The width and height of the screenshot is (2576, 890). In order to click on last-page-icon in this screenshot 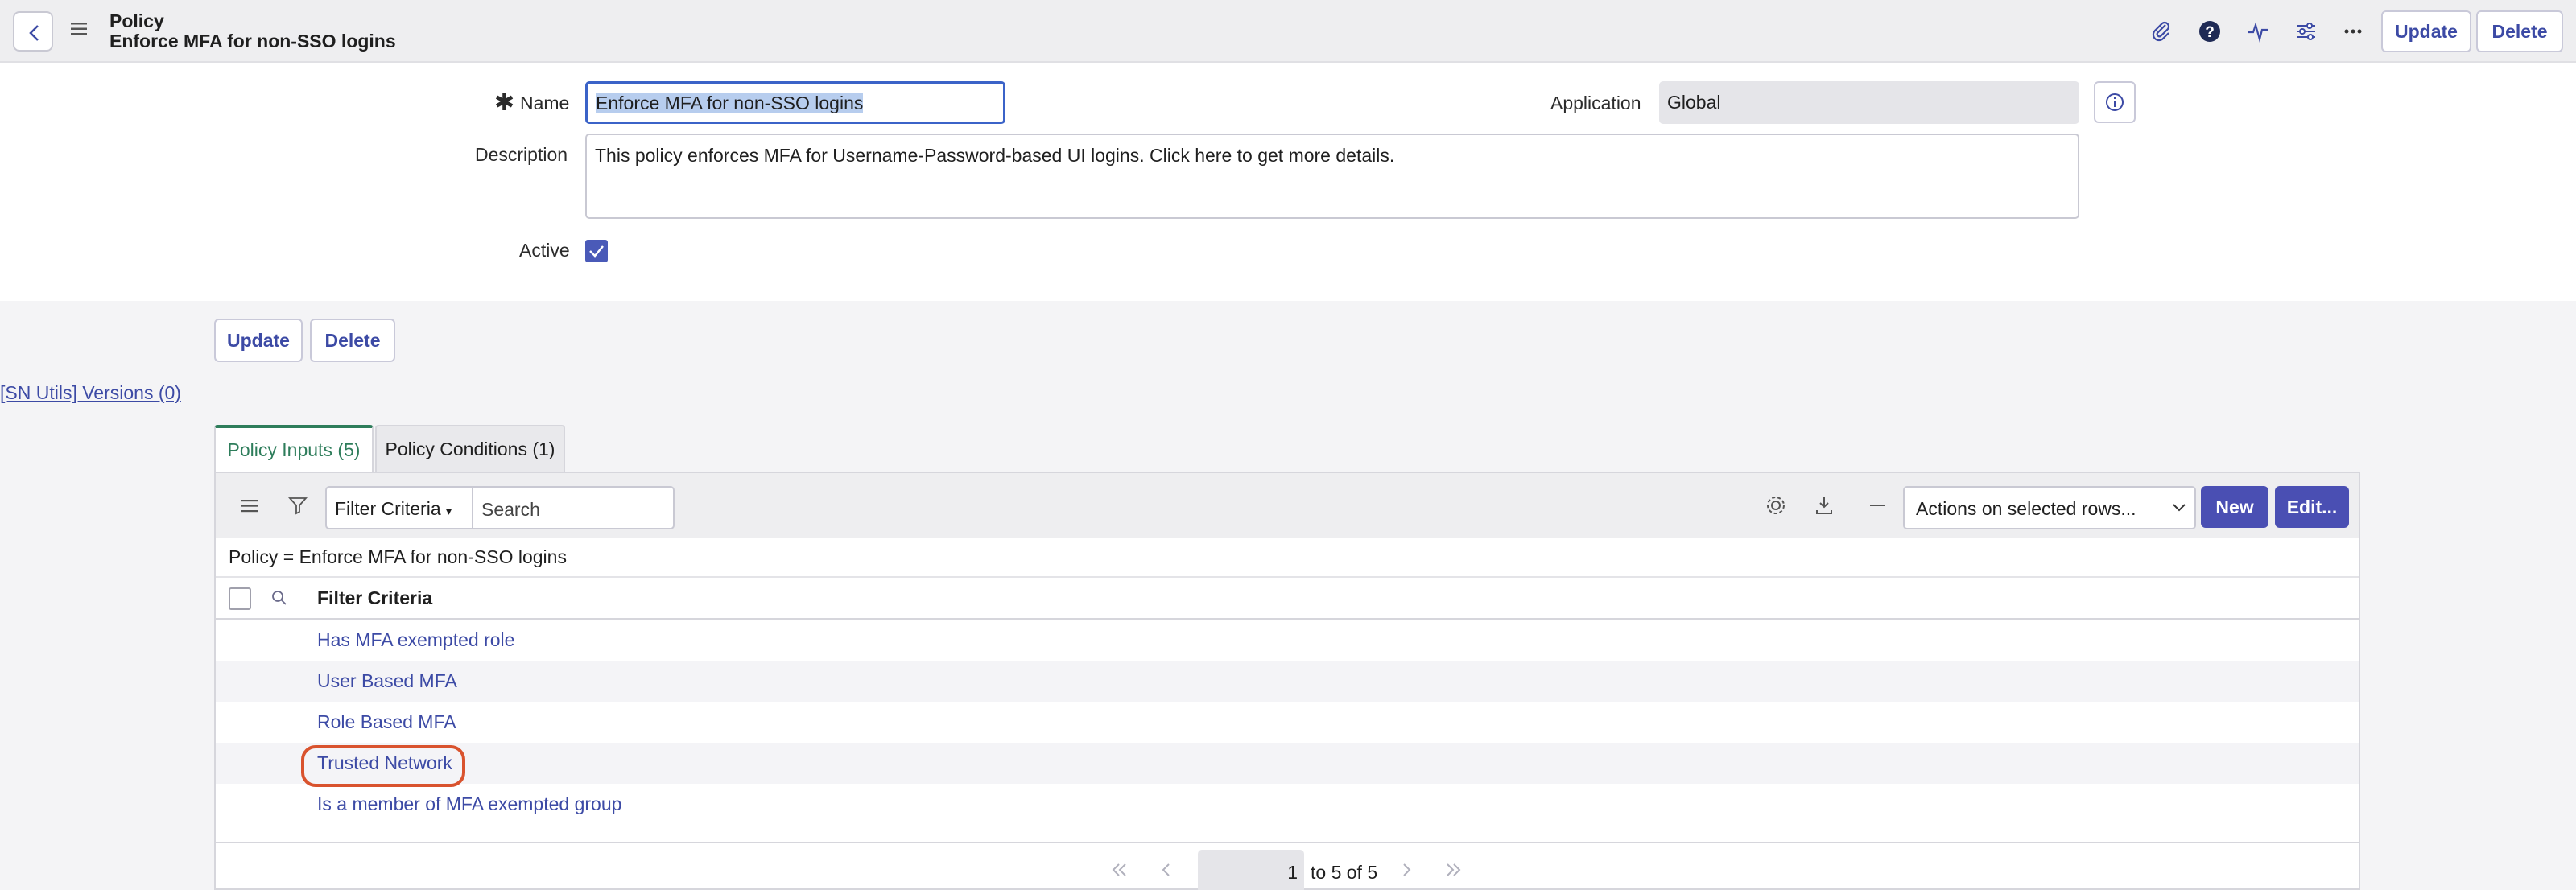, I will do `click(1453, 870)`.